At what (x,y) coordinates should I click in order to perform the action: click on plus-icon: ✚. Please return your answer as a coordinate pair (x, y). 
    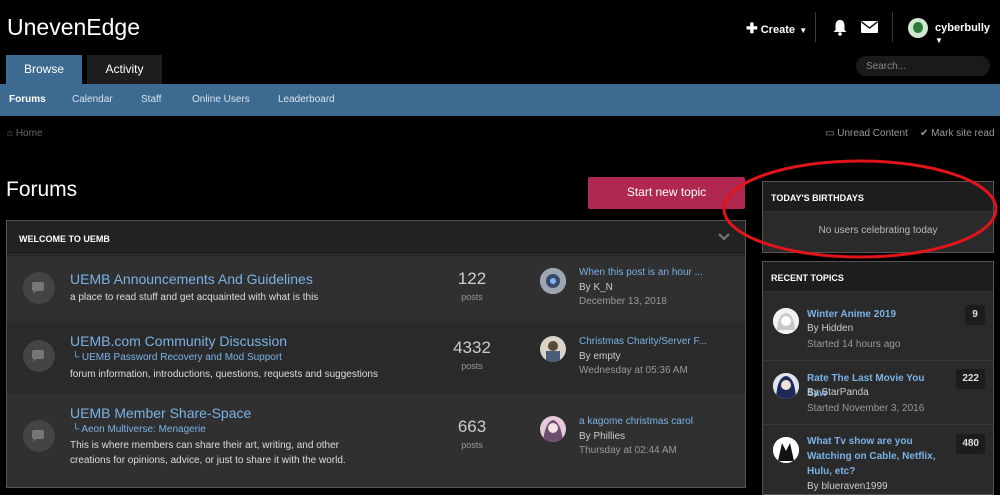
    Looking at the image, I should click on (752, 28).